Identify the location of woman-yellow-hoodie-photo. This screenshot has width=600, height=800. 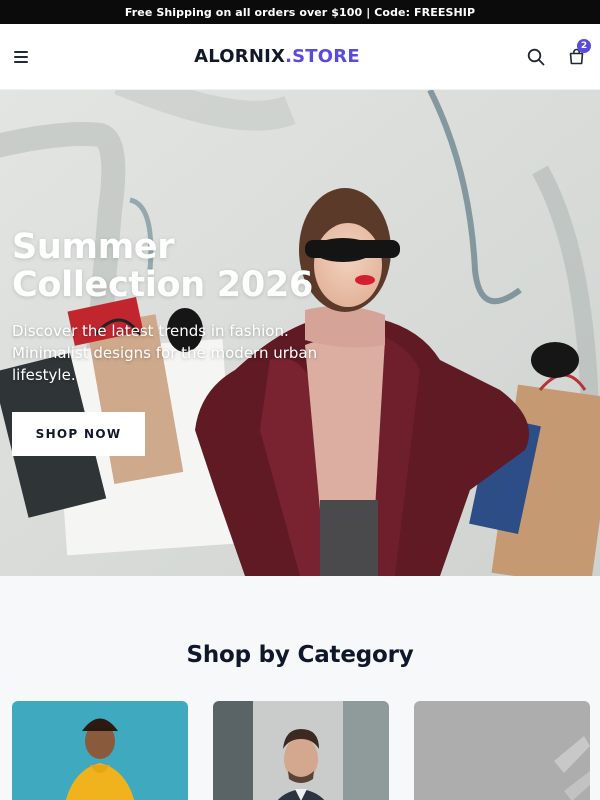
(100, 750).